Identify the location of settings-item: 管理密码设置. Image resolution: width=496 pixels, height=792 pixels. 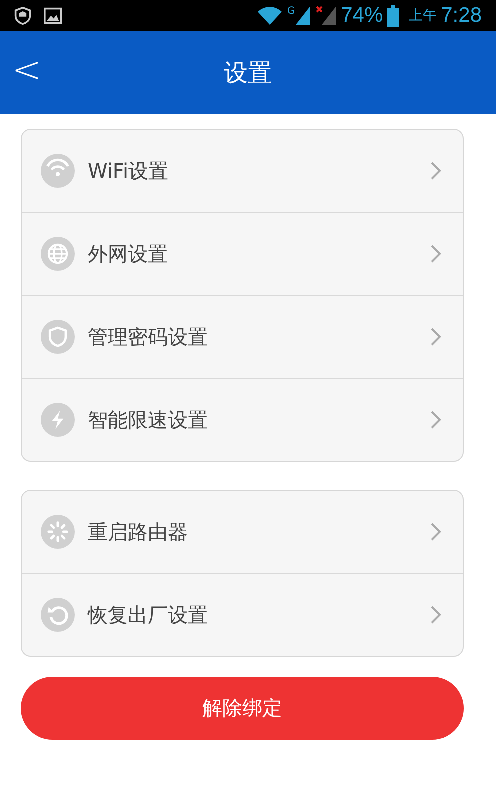
(242, 336).